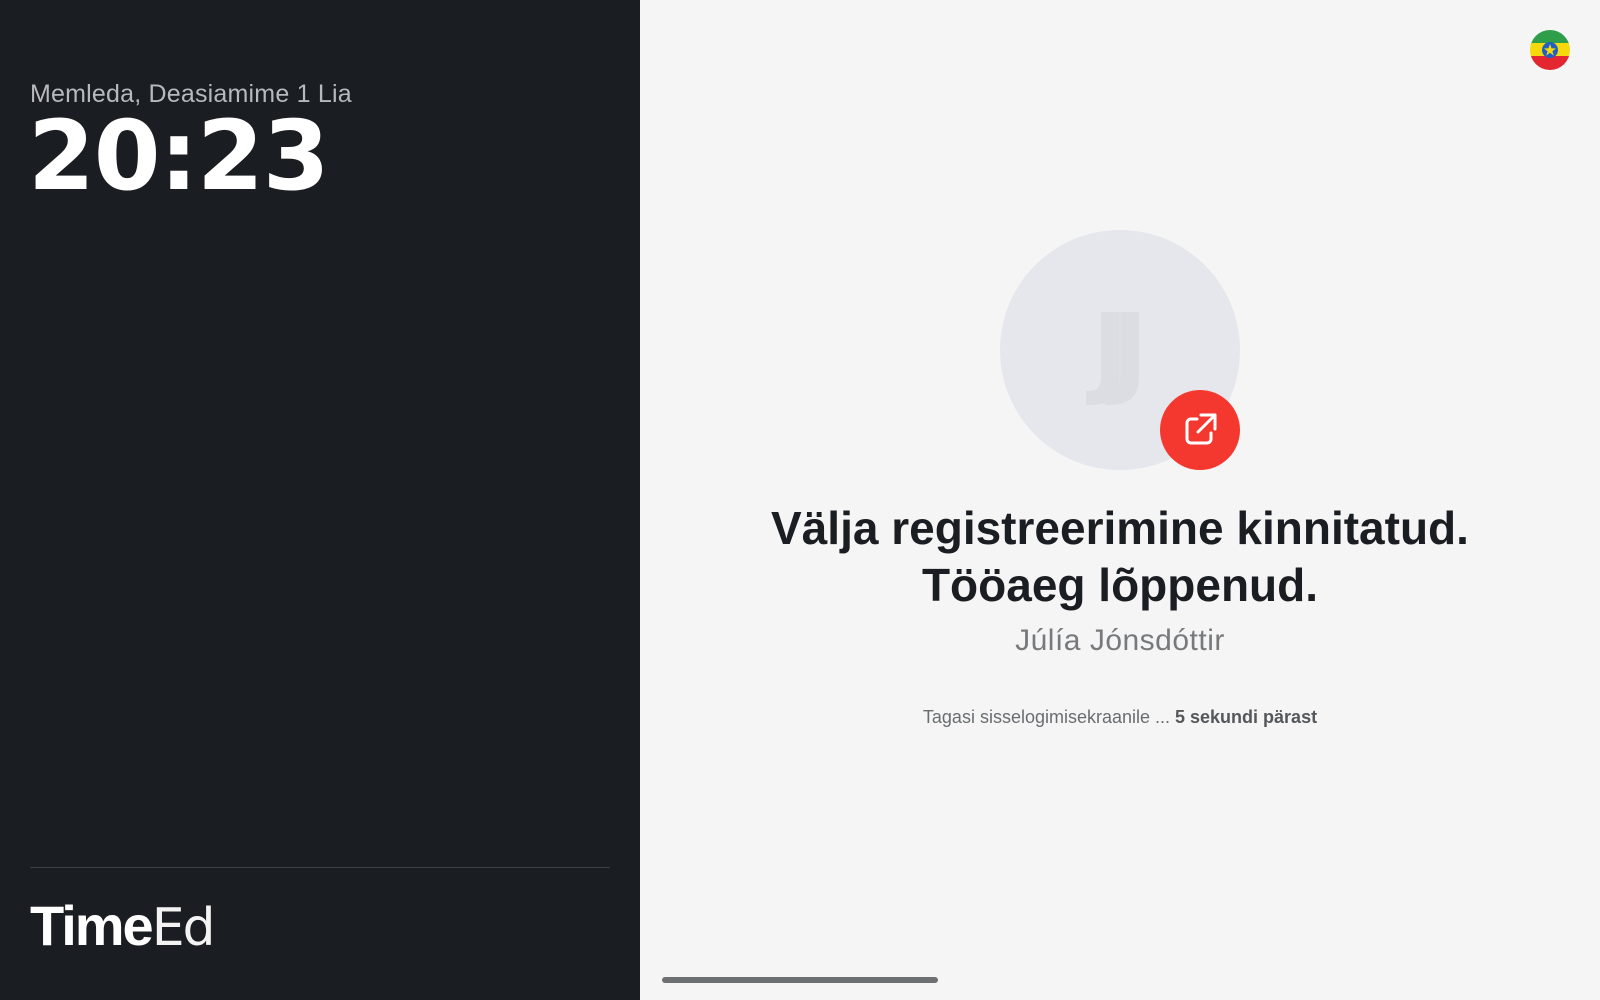 Image resolution: width=1600 pixels, height=1000 pixels. What do you see at coordinates (1246, 717) in the screenshot?
I see `countdown-value: 5 sekundi pärast` at bounding box center [1246, 717].